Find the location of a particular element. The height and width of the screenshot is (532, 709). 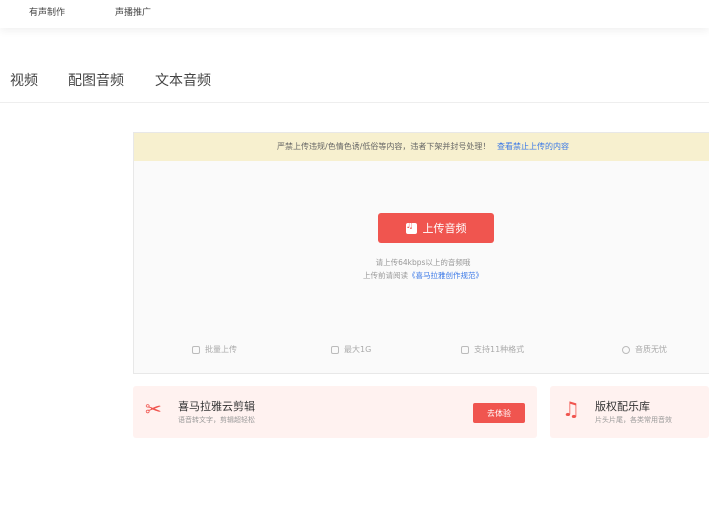

top-navigation: 有声制作 声播推广 is located at coordinates (354, 14).